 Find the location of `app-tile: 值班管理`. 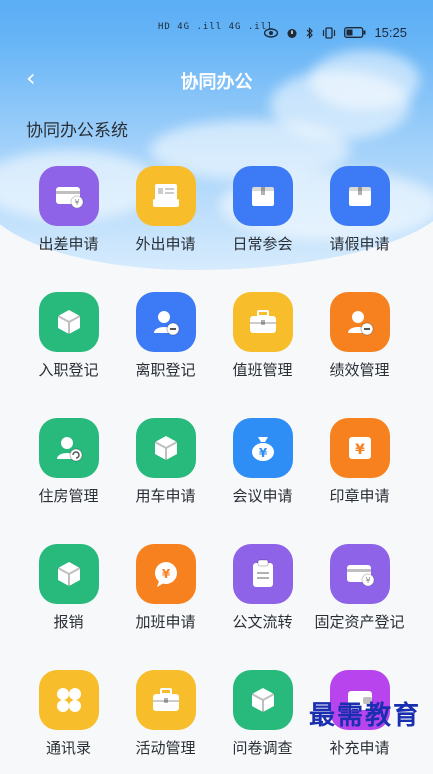

app-tile: 值班管理 is located at coordinates (262, 344).